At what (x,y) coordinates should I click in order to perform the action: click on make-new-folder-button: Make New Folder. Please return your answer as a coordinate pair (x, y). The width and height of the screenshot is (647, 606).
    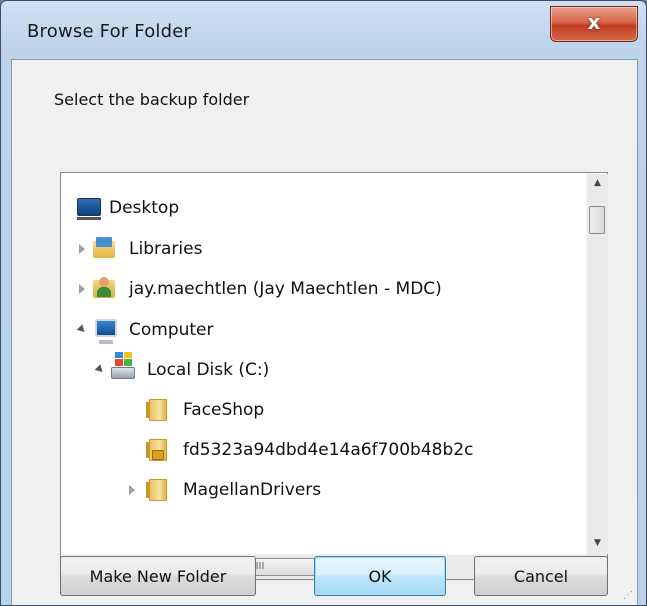
    Looking at the image, I should click on (158, 576).